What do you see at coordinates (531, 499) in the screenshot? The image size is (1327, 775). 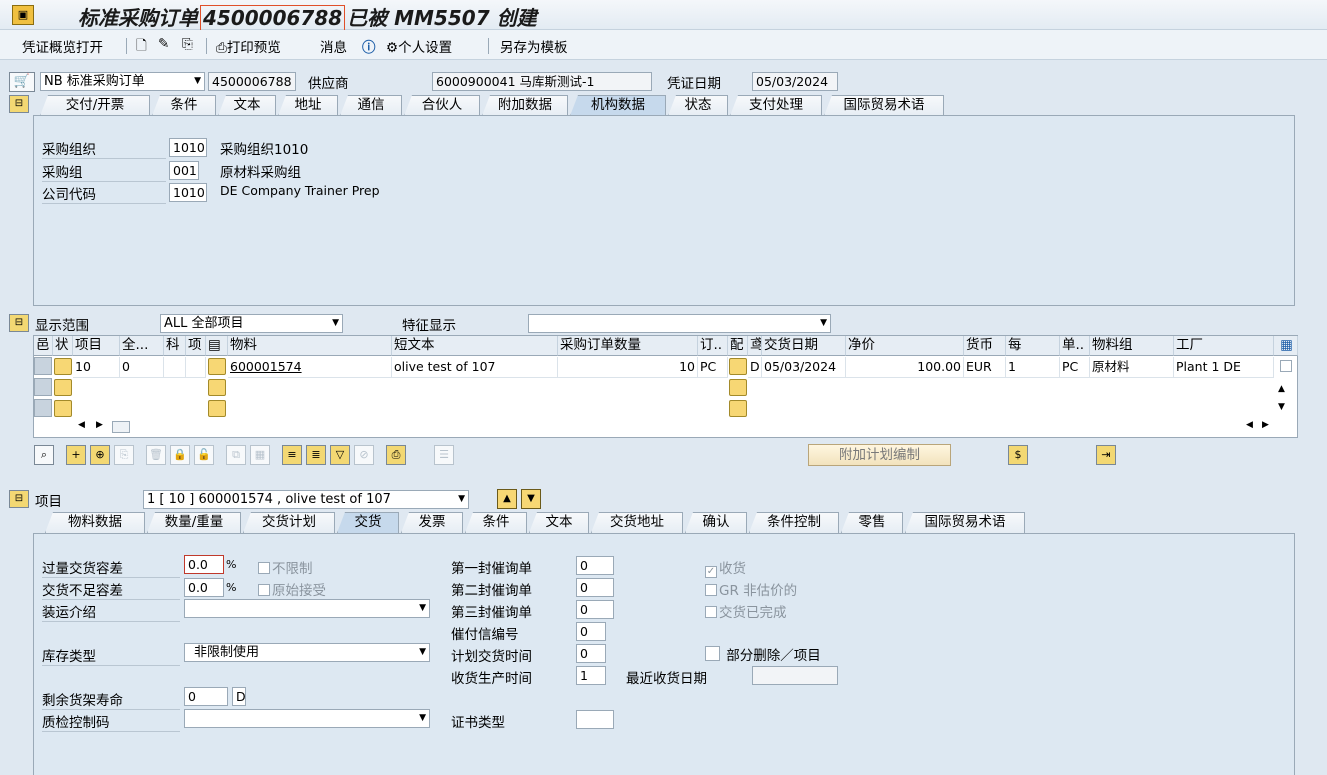 I see `next-item-icon: ▼` at bounding box center [531, 499].